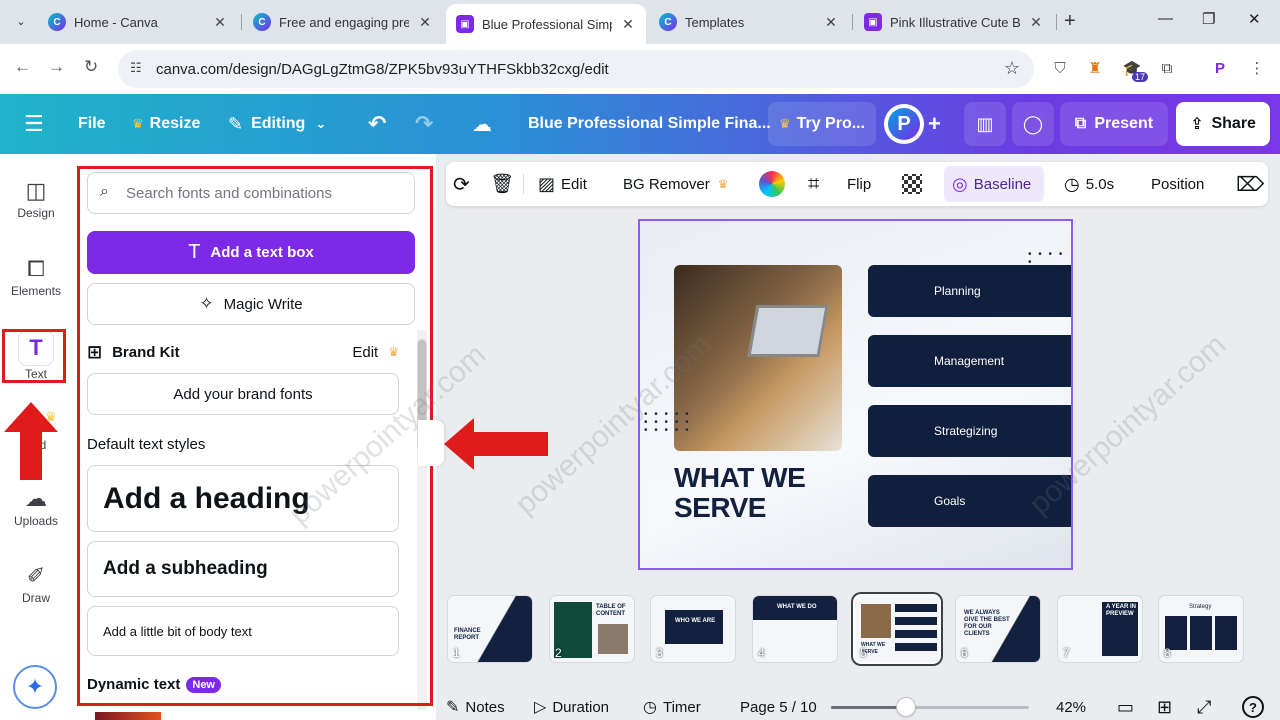 This screenshot has width=1280, height=720. Describe the element at coordinates (424, 124) in the screenshot. I see `redo-icon: ↷` at that location.